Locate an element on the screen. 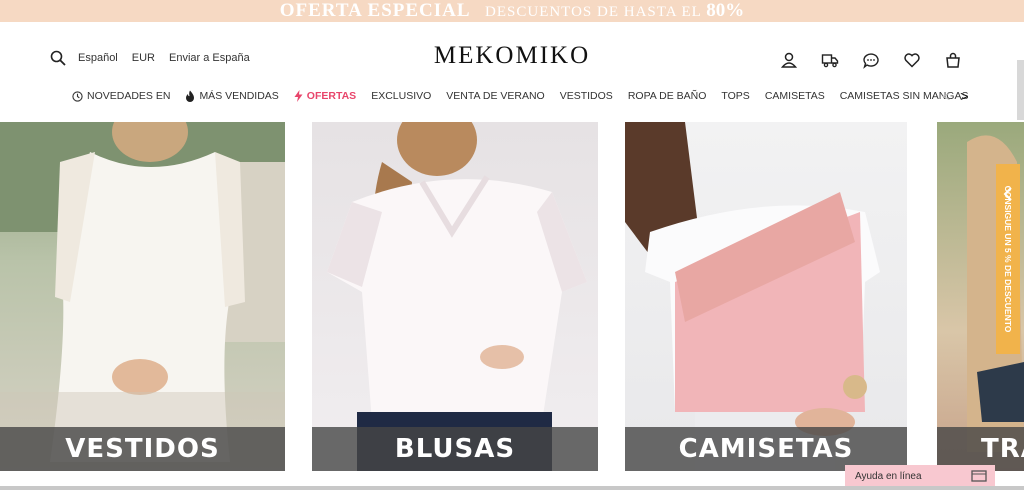 The width and height of the screenshot is (1024, 490). category-banner: VESTIDOS is located at coordinates (142, 449).